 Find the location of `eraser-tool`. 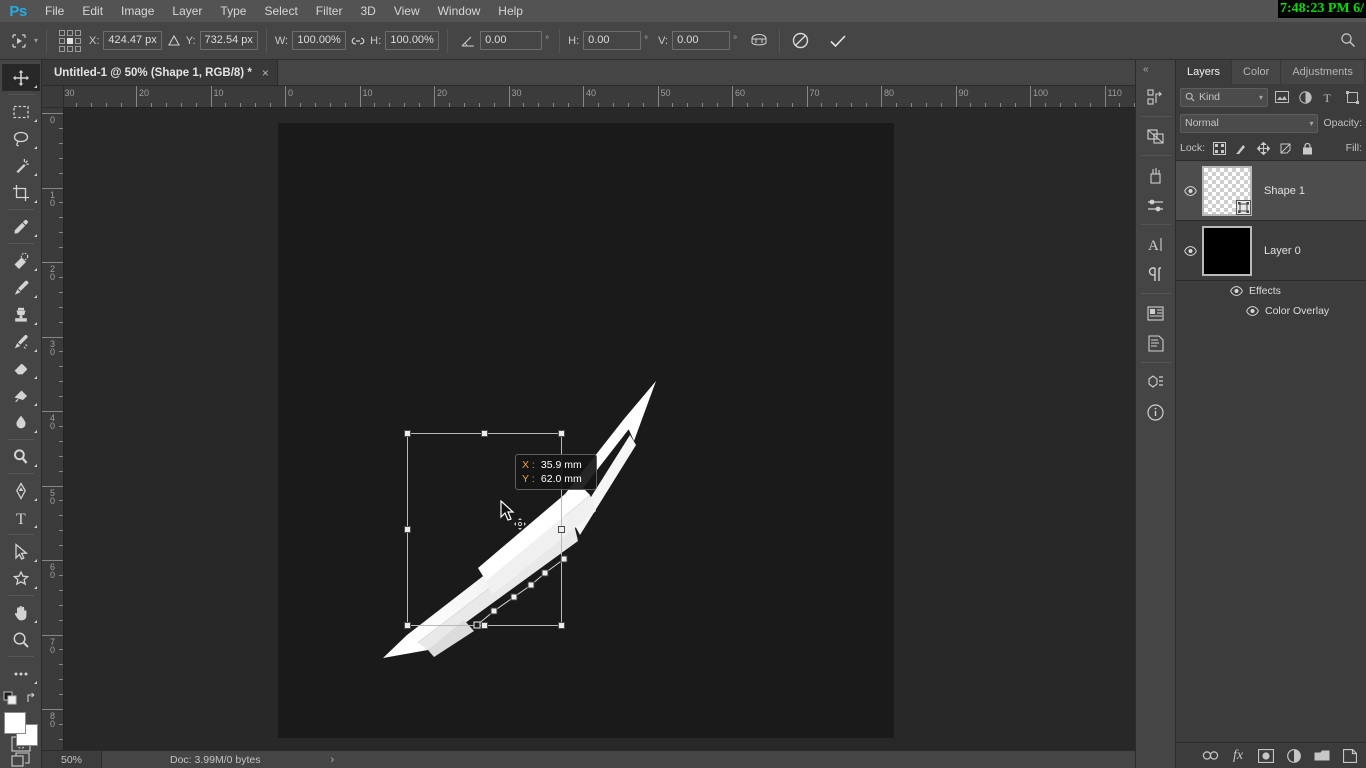

eraser-tool is located at coordinates (21, 368).